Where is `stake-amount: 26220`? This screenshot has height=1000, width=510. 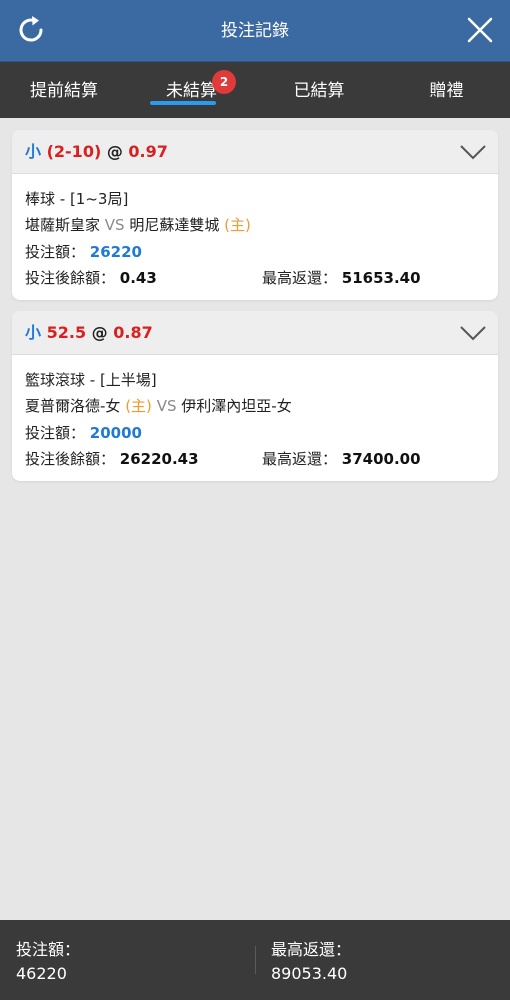
stake-amount: 26220 is located at coordinates (115, 252).